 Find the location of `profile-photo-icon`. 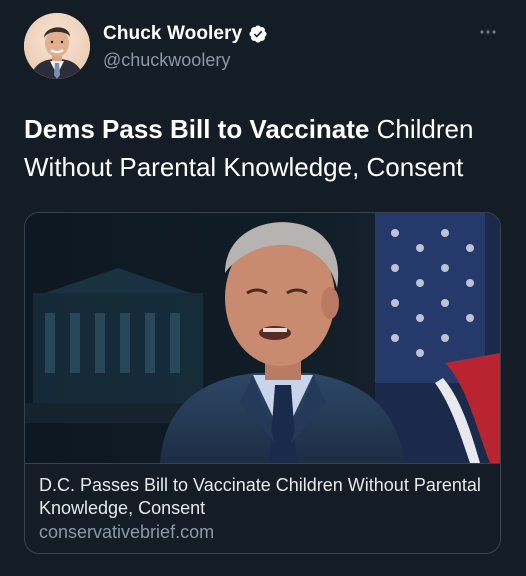

profile-photo-icon is located at coordinates (57, 46).